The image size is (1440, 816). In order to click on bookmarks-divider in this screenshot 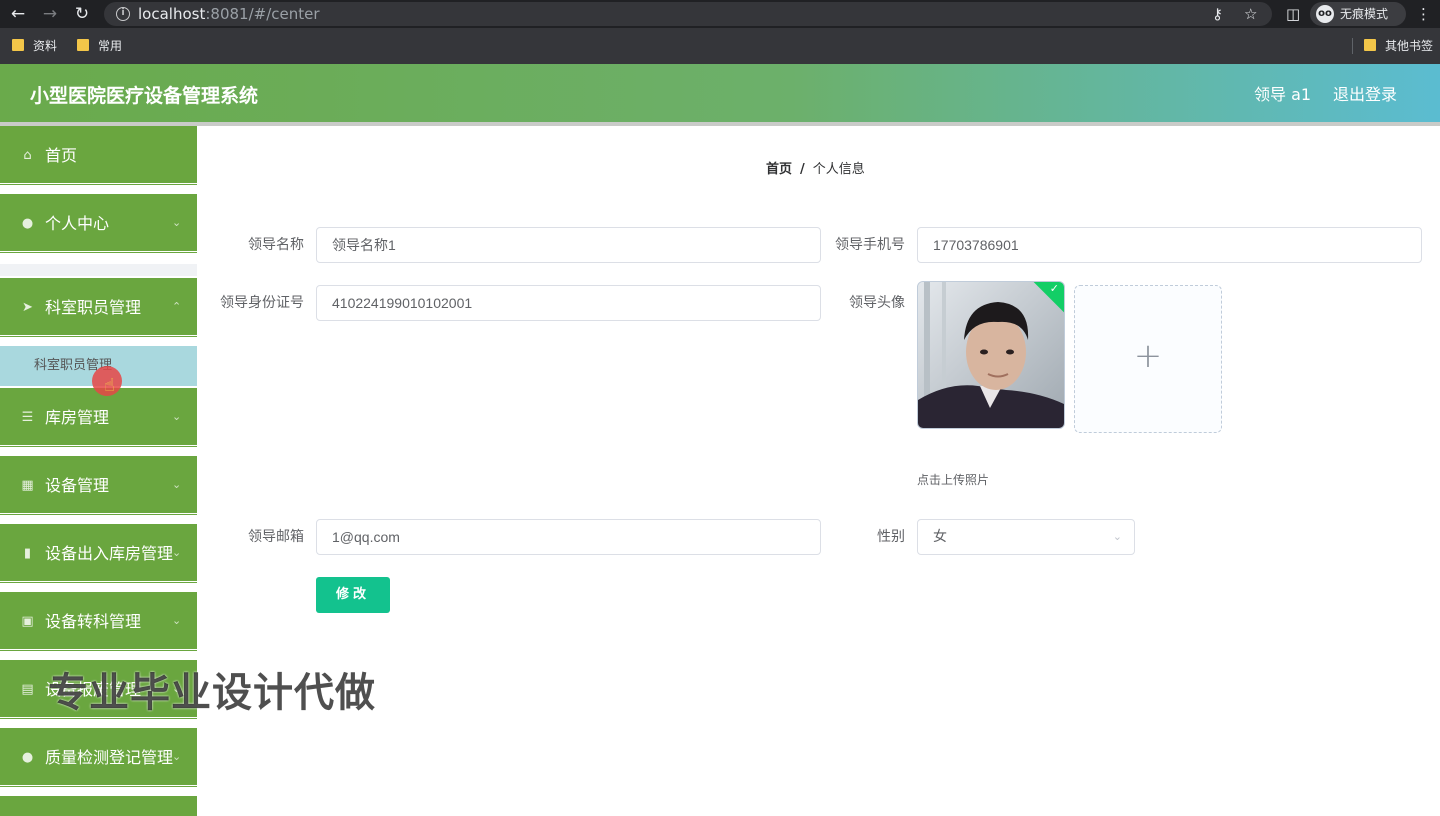, I will do `click(1352, 46)`.